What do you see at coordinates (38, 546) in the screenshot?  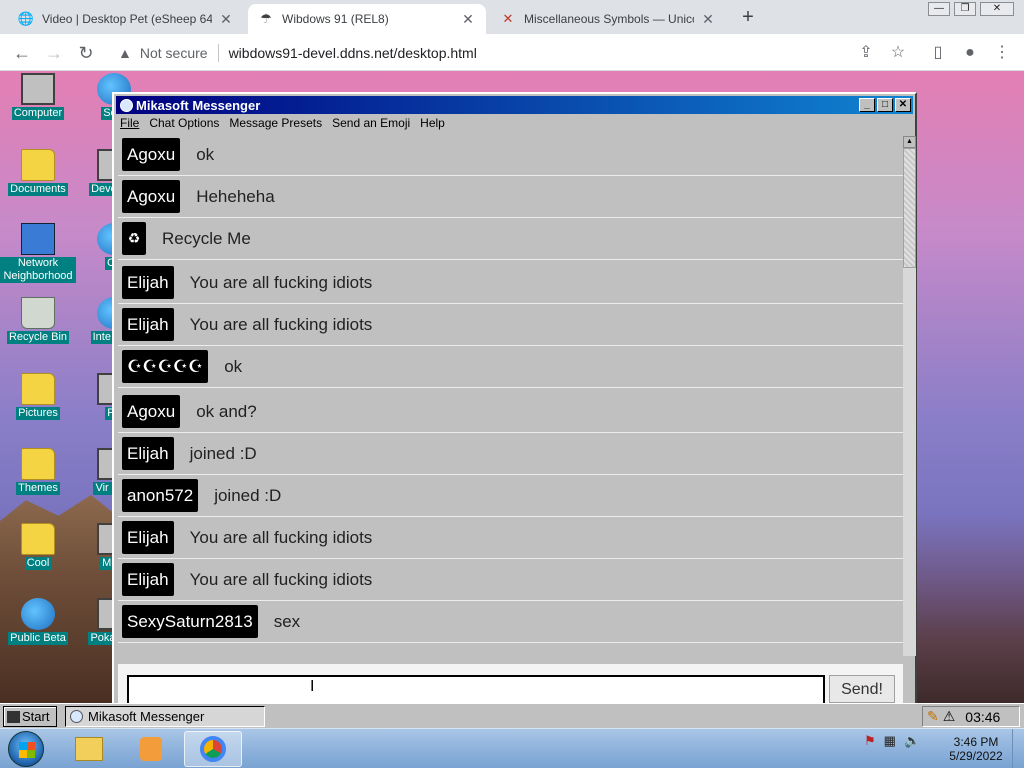 I see `desktop-icon-cool: Cool` at bounding box center [38, 546].